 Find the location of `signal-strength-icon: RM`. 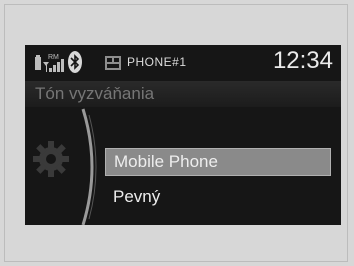

signal-strength-icon: RM is located at coordinates (53, 63).